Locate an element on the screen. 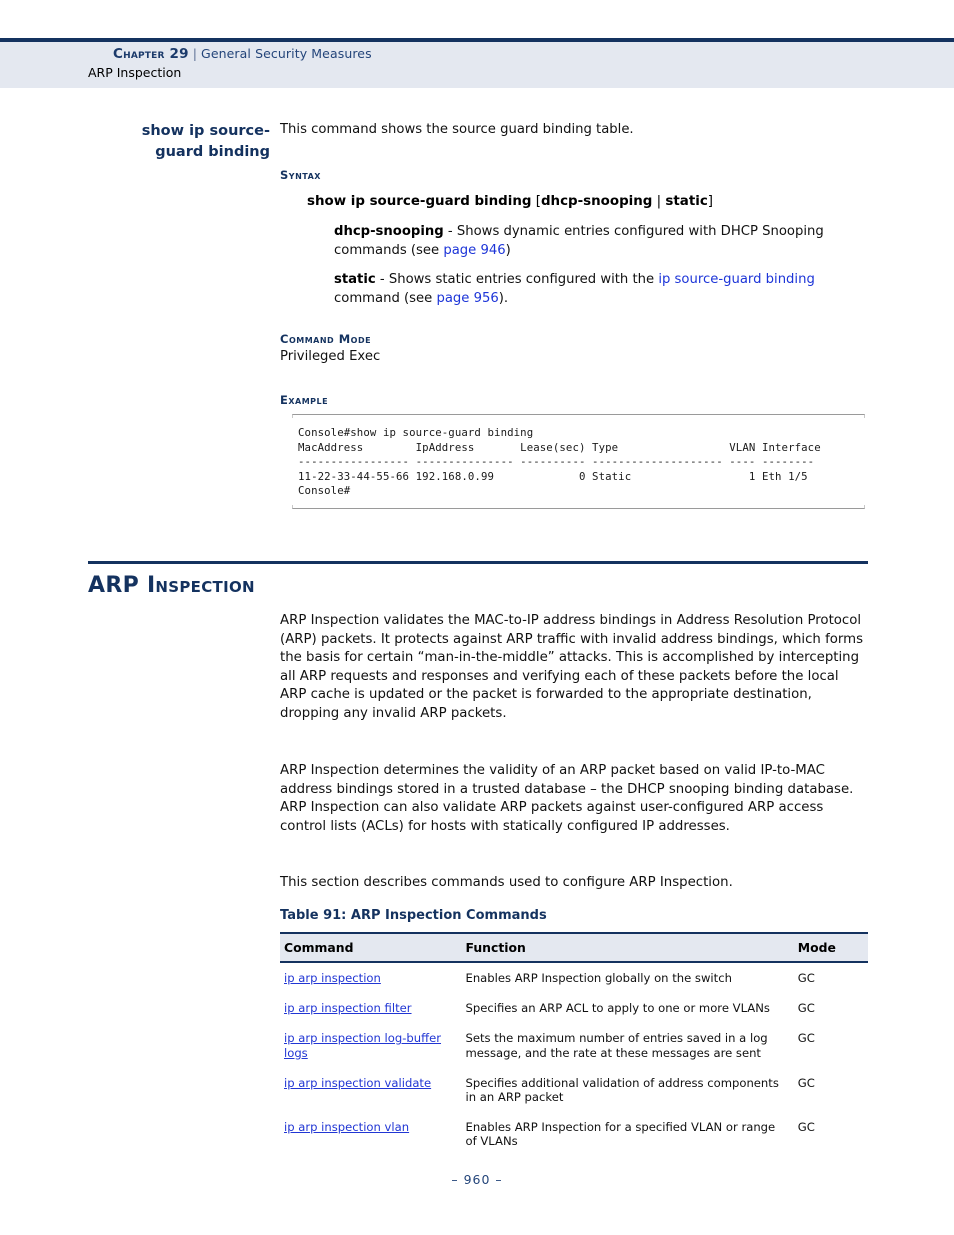 The width and height of the screenshot is (954, 1235). syntax-bracket-close: ] is located at coordinates (710, 201).